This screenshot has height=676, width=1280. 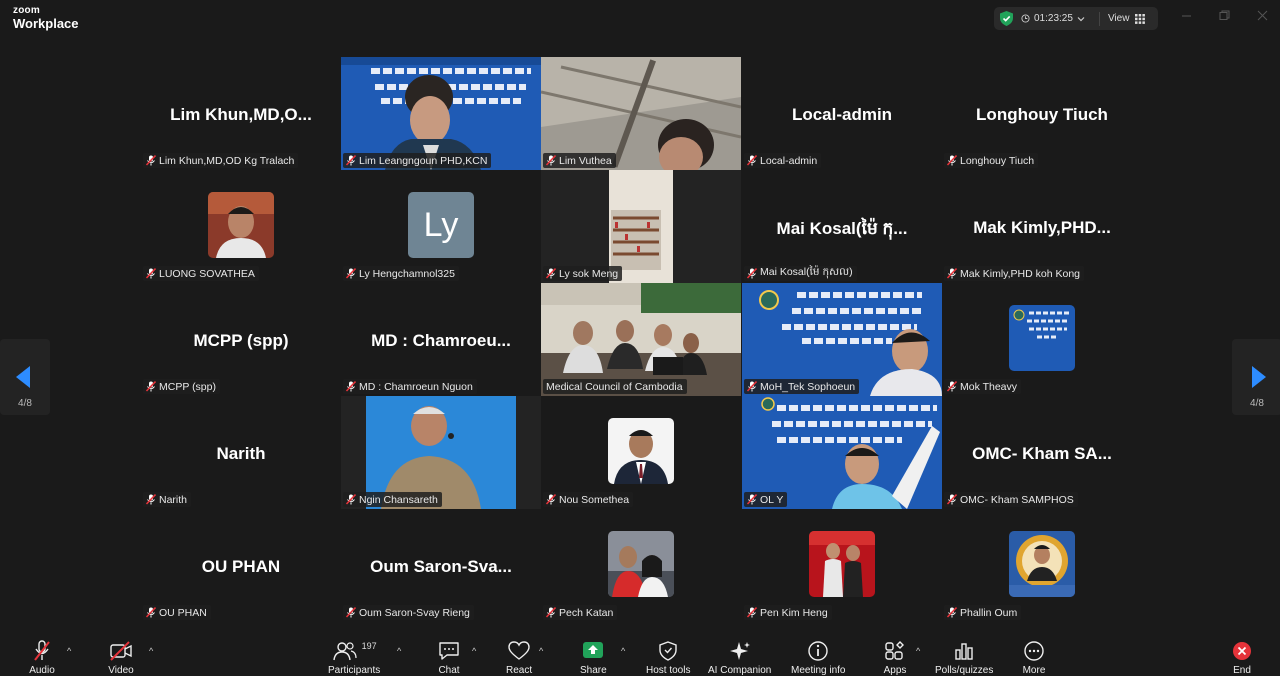 I want to click on polls-label: Polls/quizzes, so click(x=964, y=670).